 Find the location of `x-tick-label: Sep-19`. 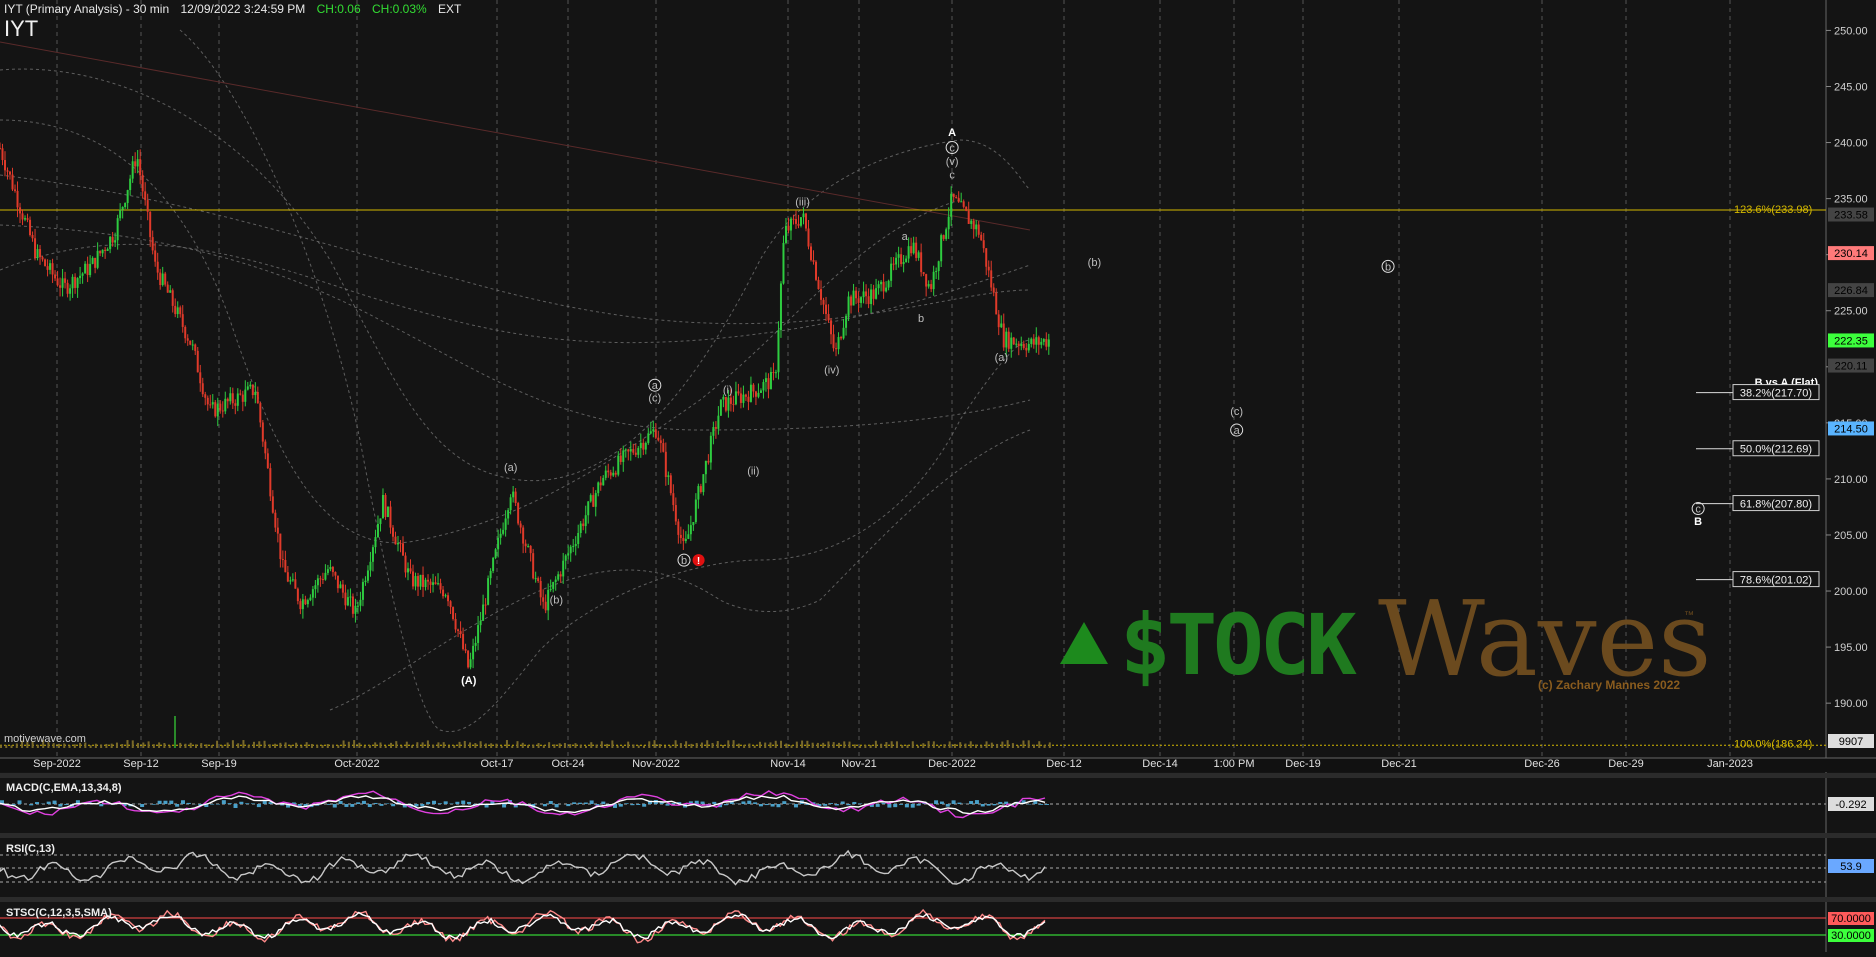

x-tick-label: Sep-19 is located at coordinates (218, 764).